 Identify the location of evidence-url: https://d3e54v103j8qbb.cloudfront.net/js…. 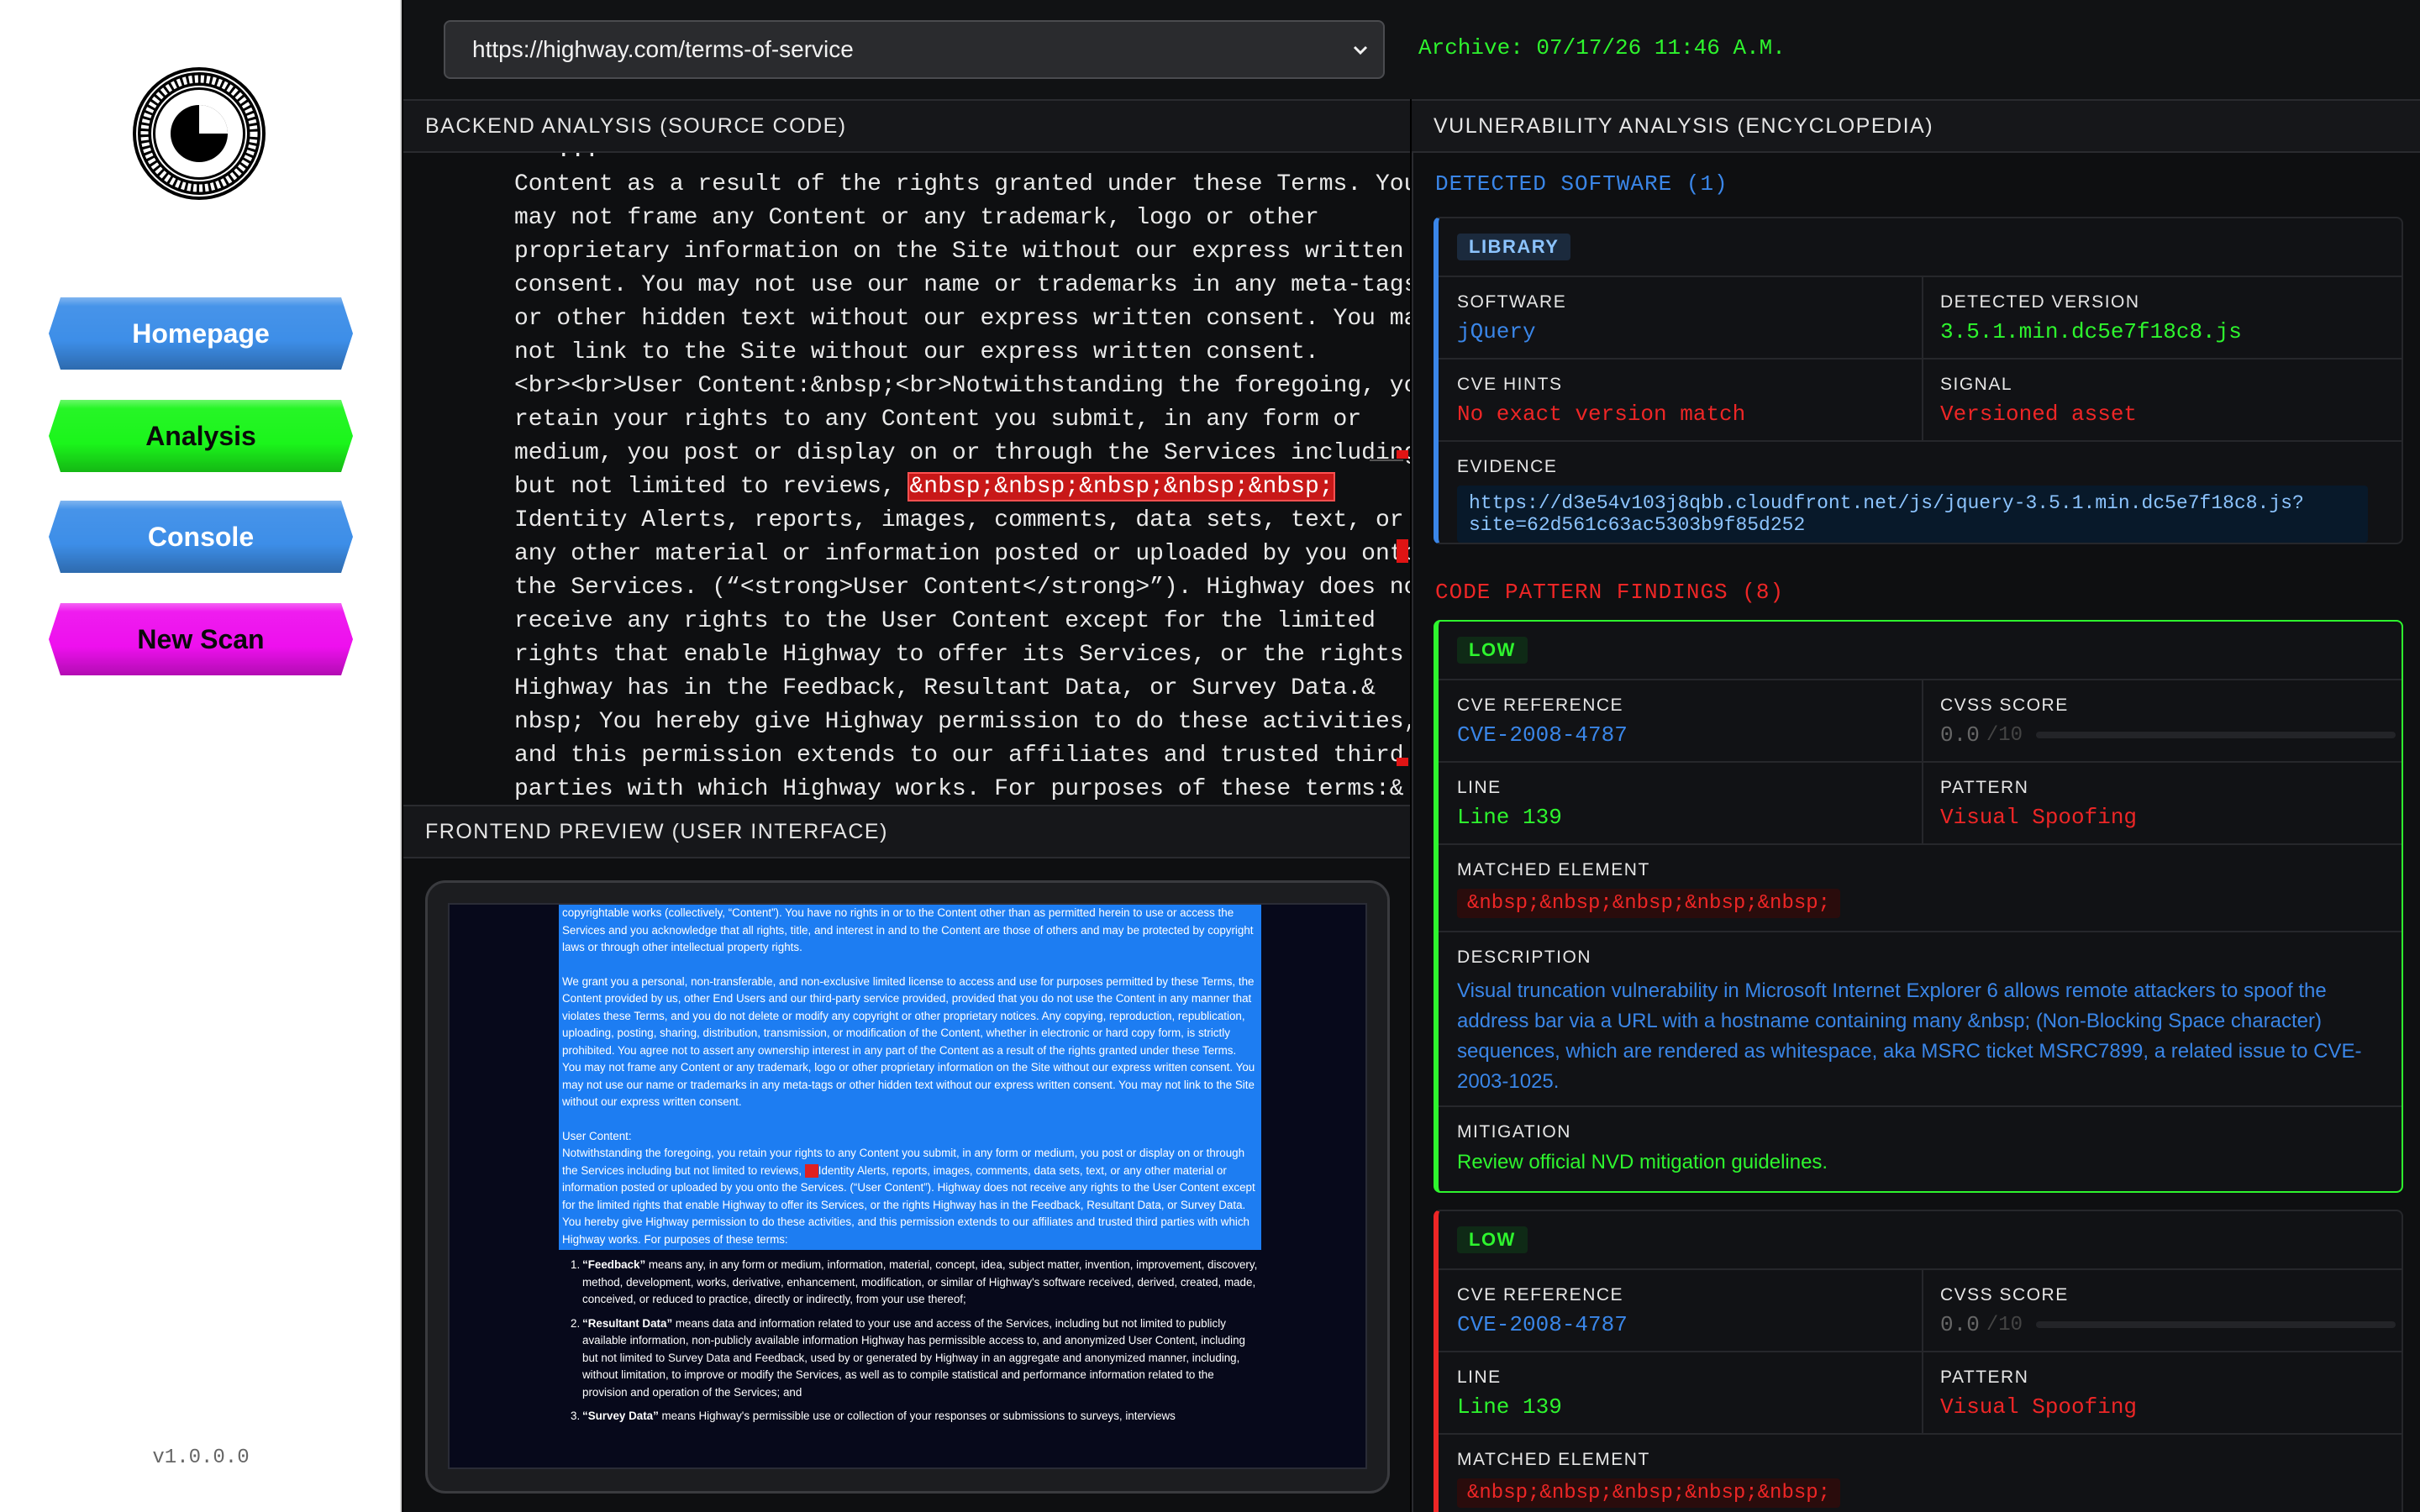
(1913, 514).